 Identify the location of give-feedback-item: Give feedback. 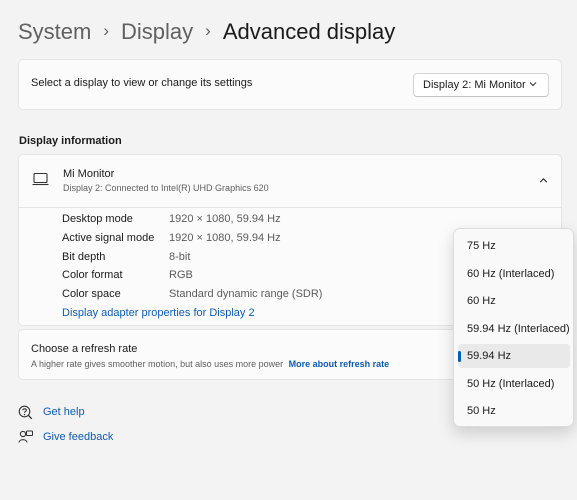
(65, 437).